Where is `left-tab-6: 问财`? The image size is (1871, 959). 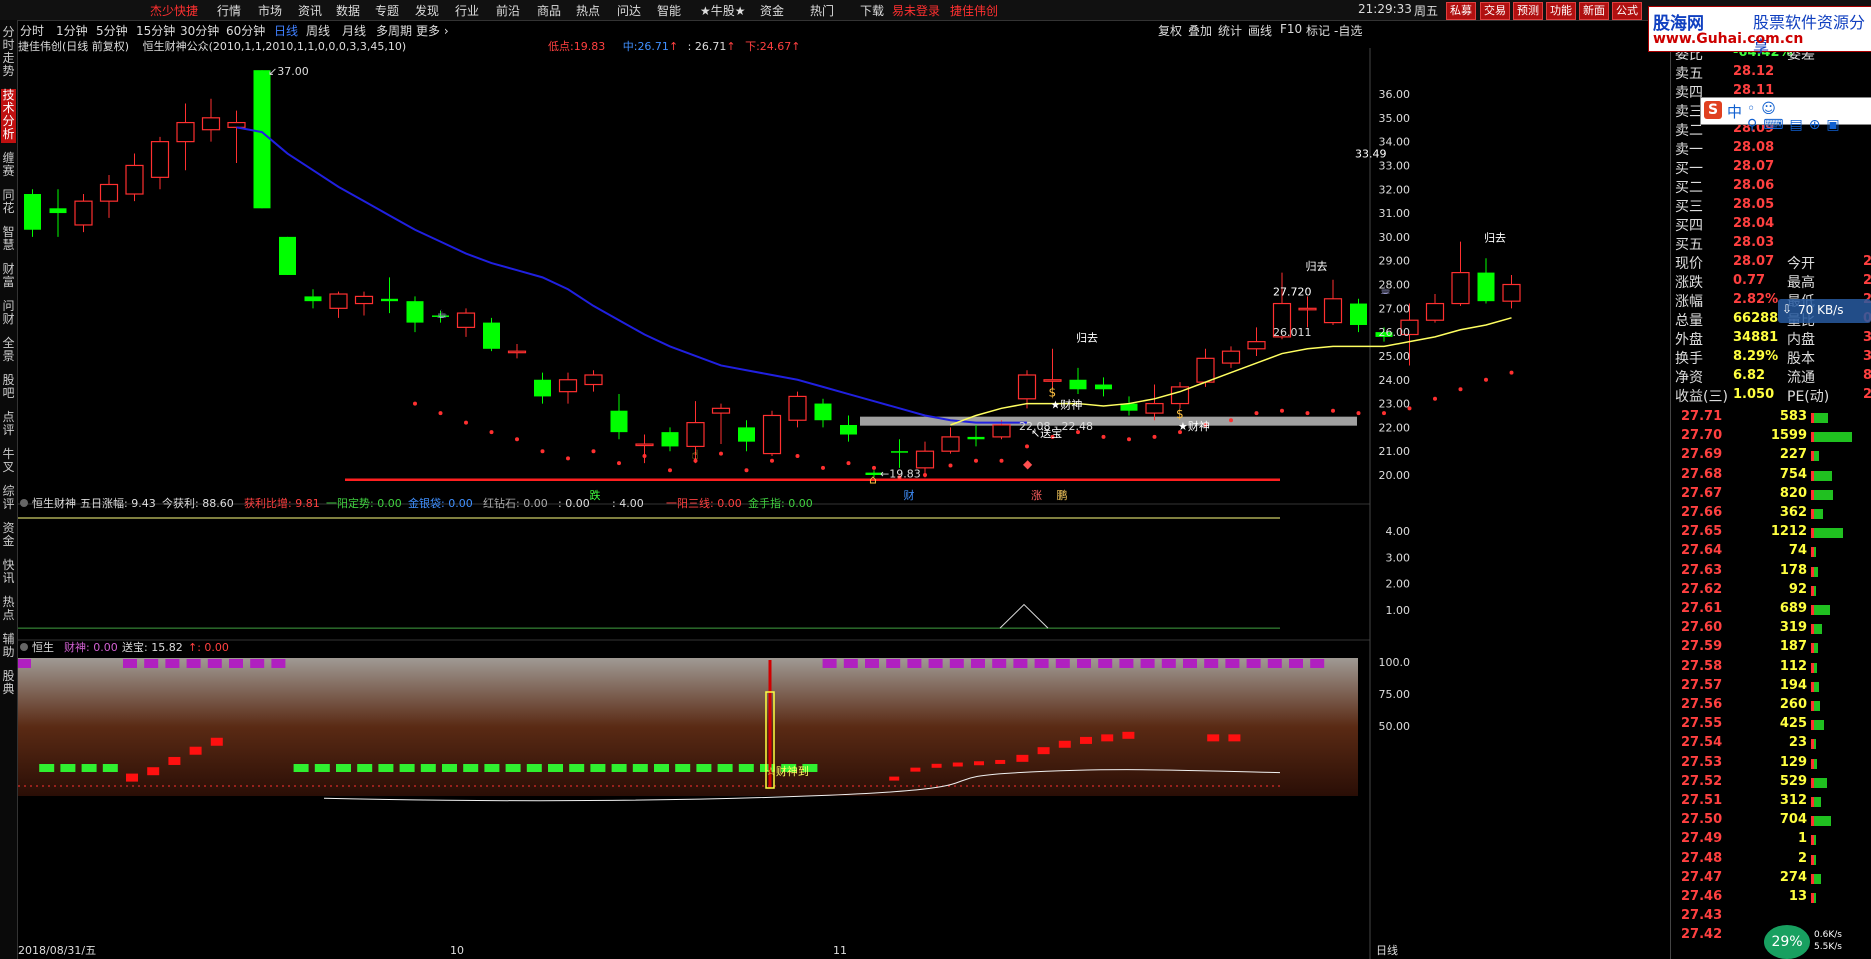 left-tab-6: 问财 is located at coordinates (8, 314).